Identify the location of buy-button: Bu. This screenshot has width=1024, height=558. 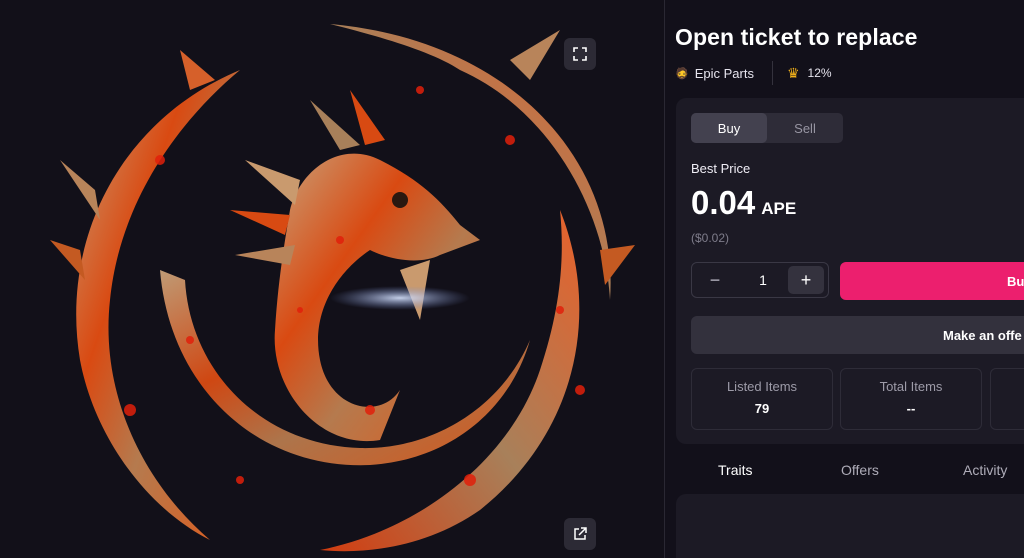
(932, 281).